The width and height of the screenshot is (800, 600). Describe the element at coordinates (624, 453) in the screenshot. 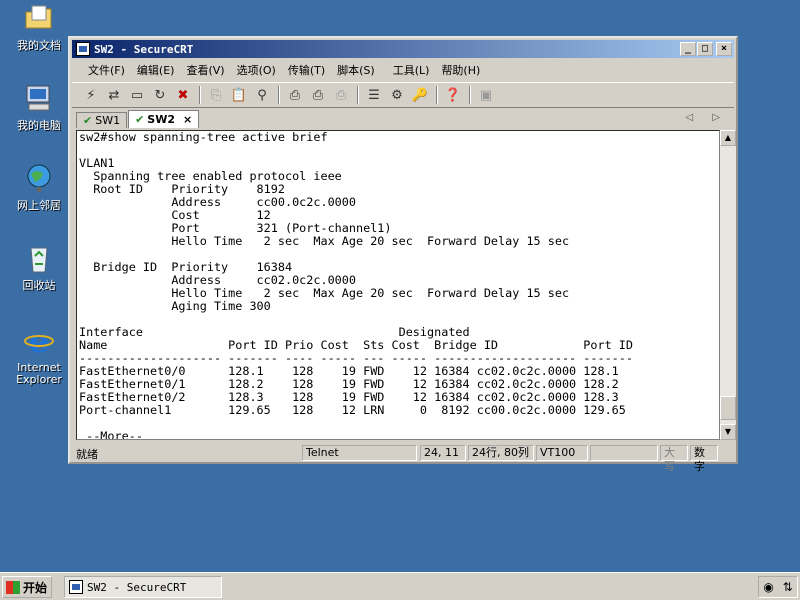

I see `status-empty` at that location.